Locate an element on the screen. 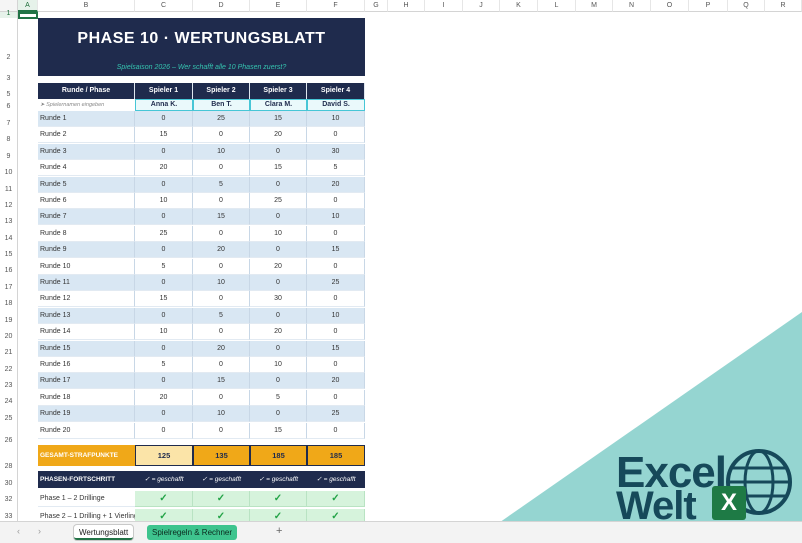  tab-wertungsblatt: Wertungsblatt is located at coordinates (104, 532).